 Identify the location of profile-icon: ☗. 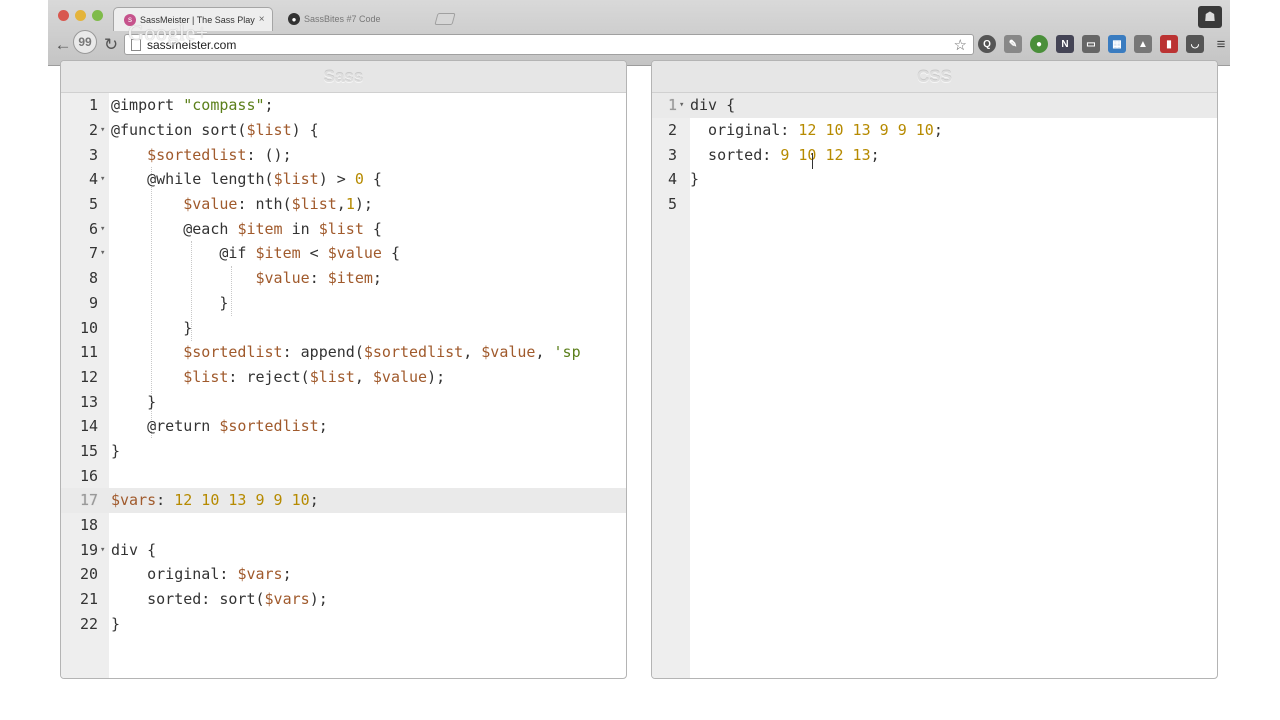
(1210, 17).